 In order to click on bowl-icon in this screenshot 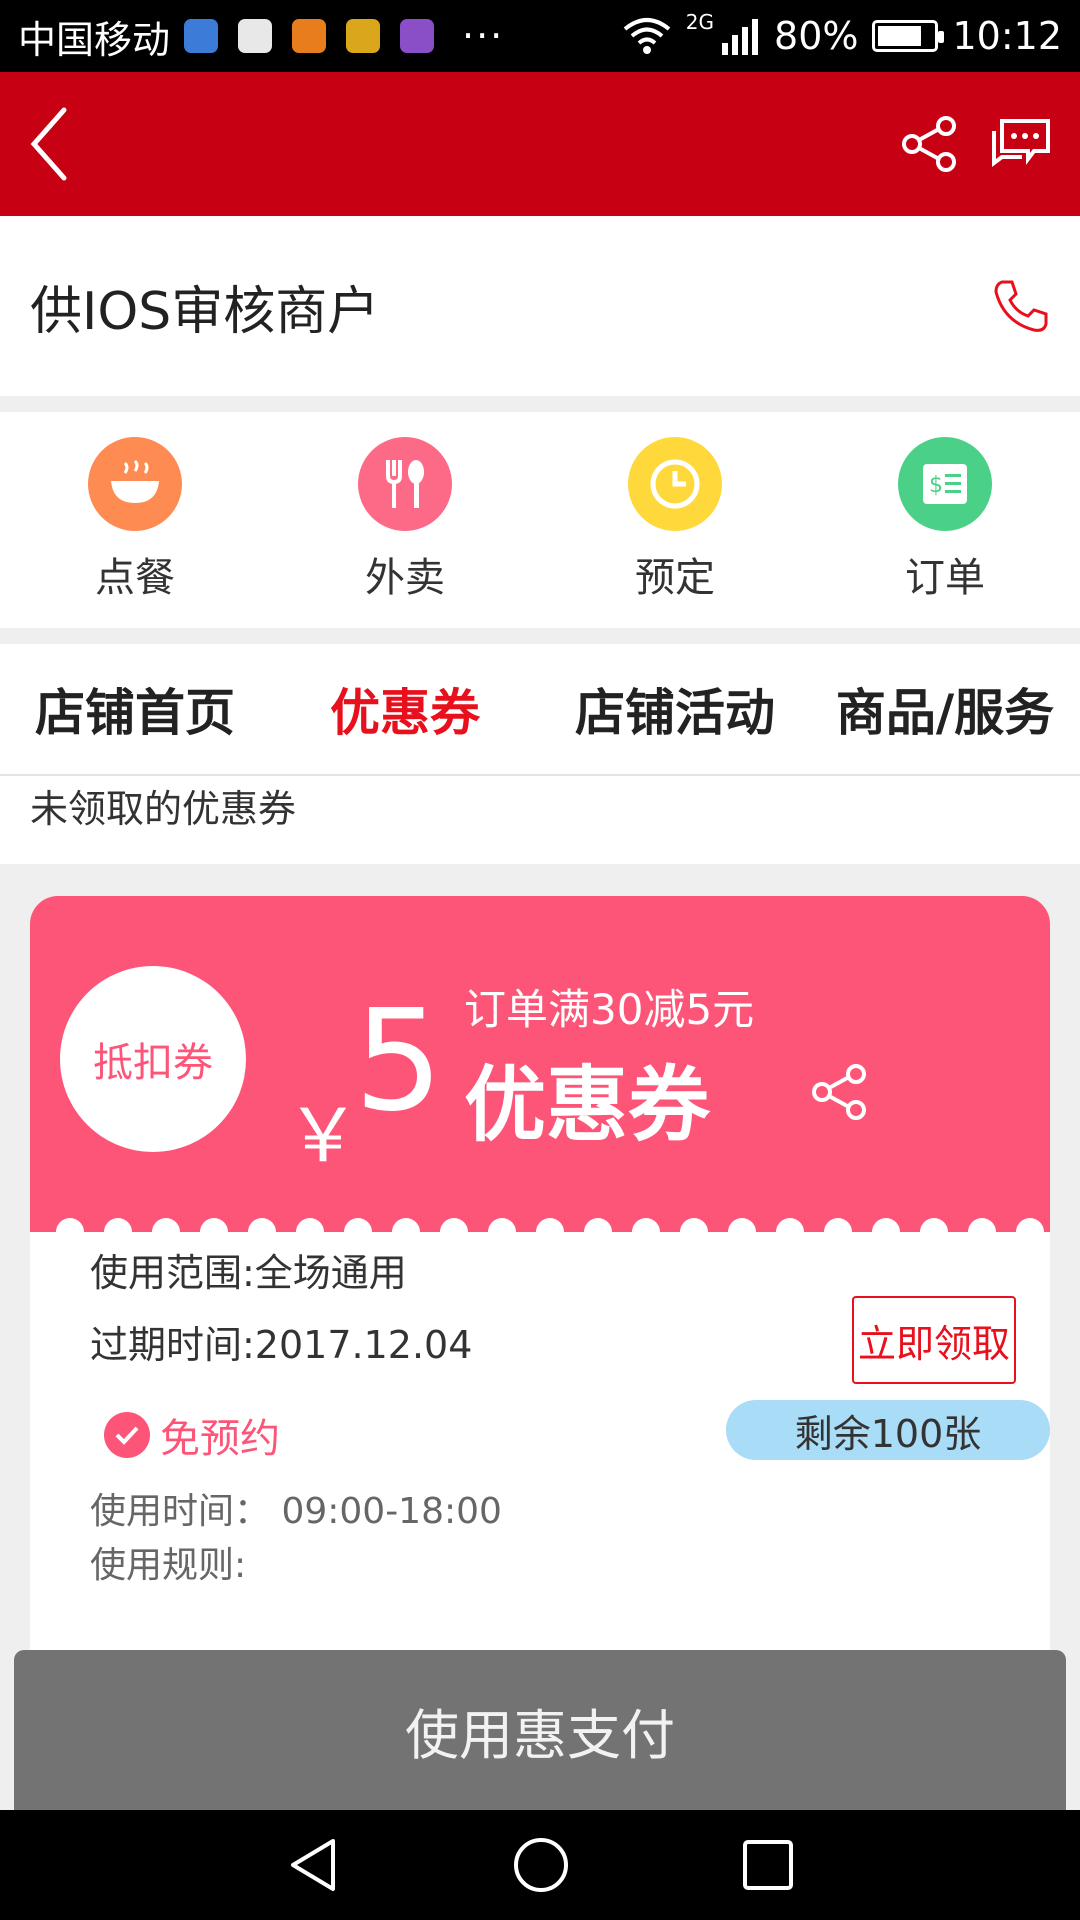, I will do `click(135, 484)`.